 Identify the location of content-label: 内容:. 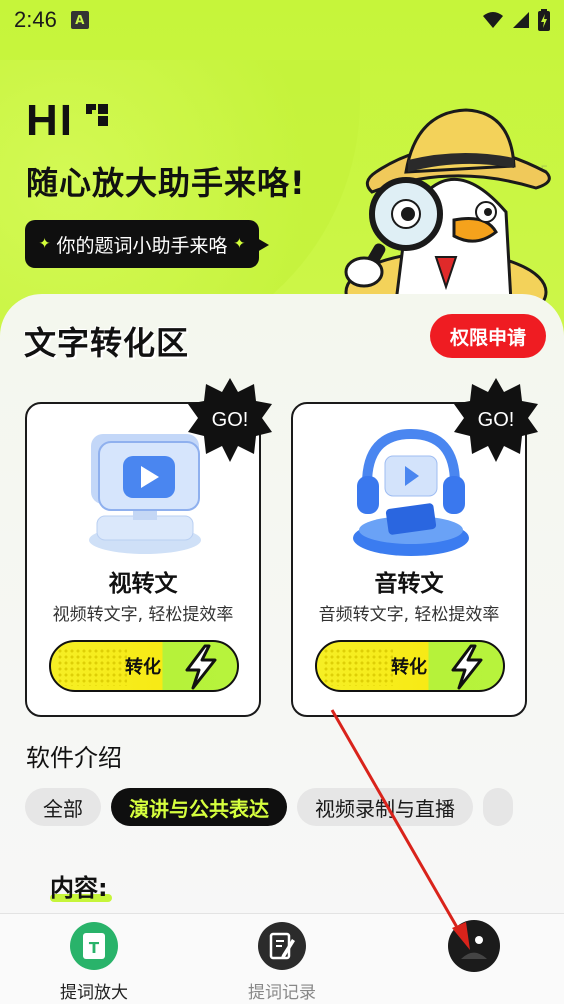
(79, 888).